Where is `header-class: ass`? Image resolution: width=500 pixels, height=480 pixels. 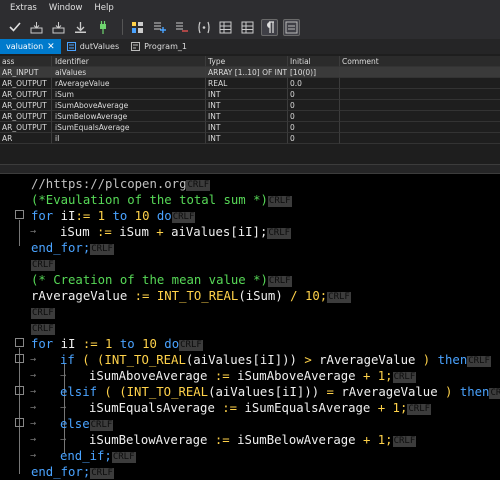
header-class: ass is located at coordinates (26, 61).